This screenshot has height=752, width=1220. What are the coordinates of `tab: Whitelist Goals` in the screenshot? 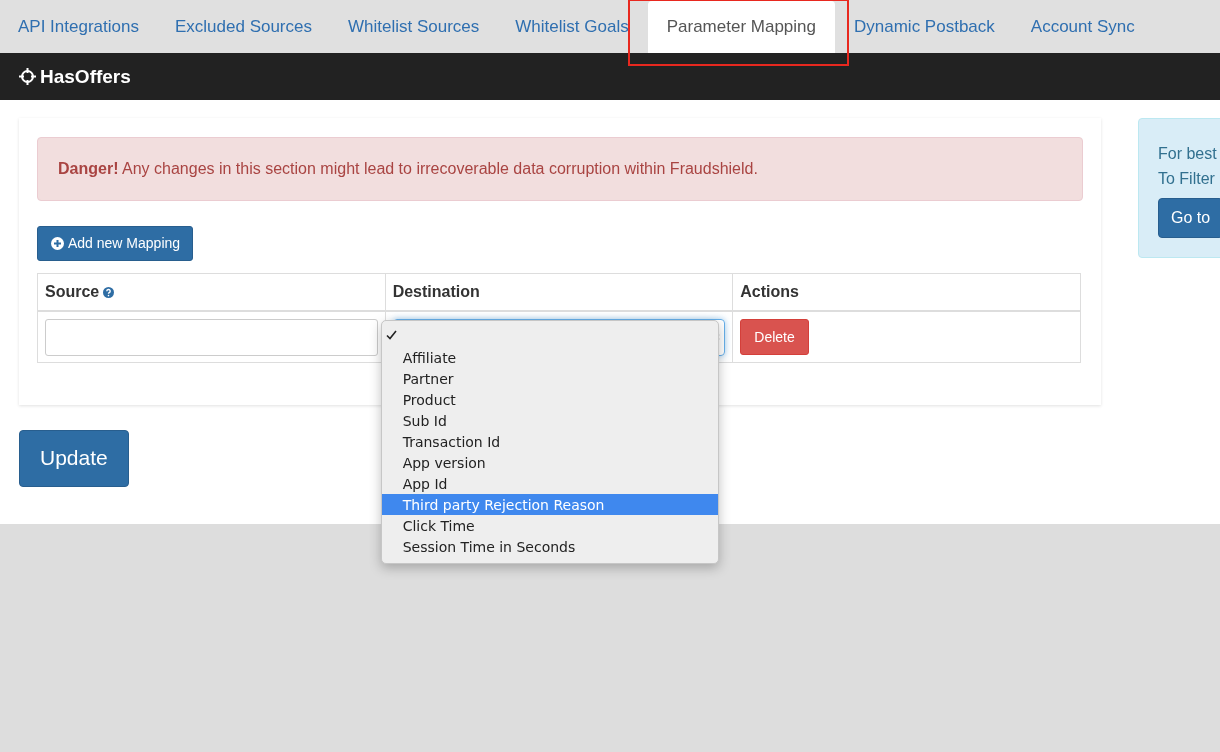 It's located at (572, 27).